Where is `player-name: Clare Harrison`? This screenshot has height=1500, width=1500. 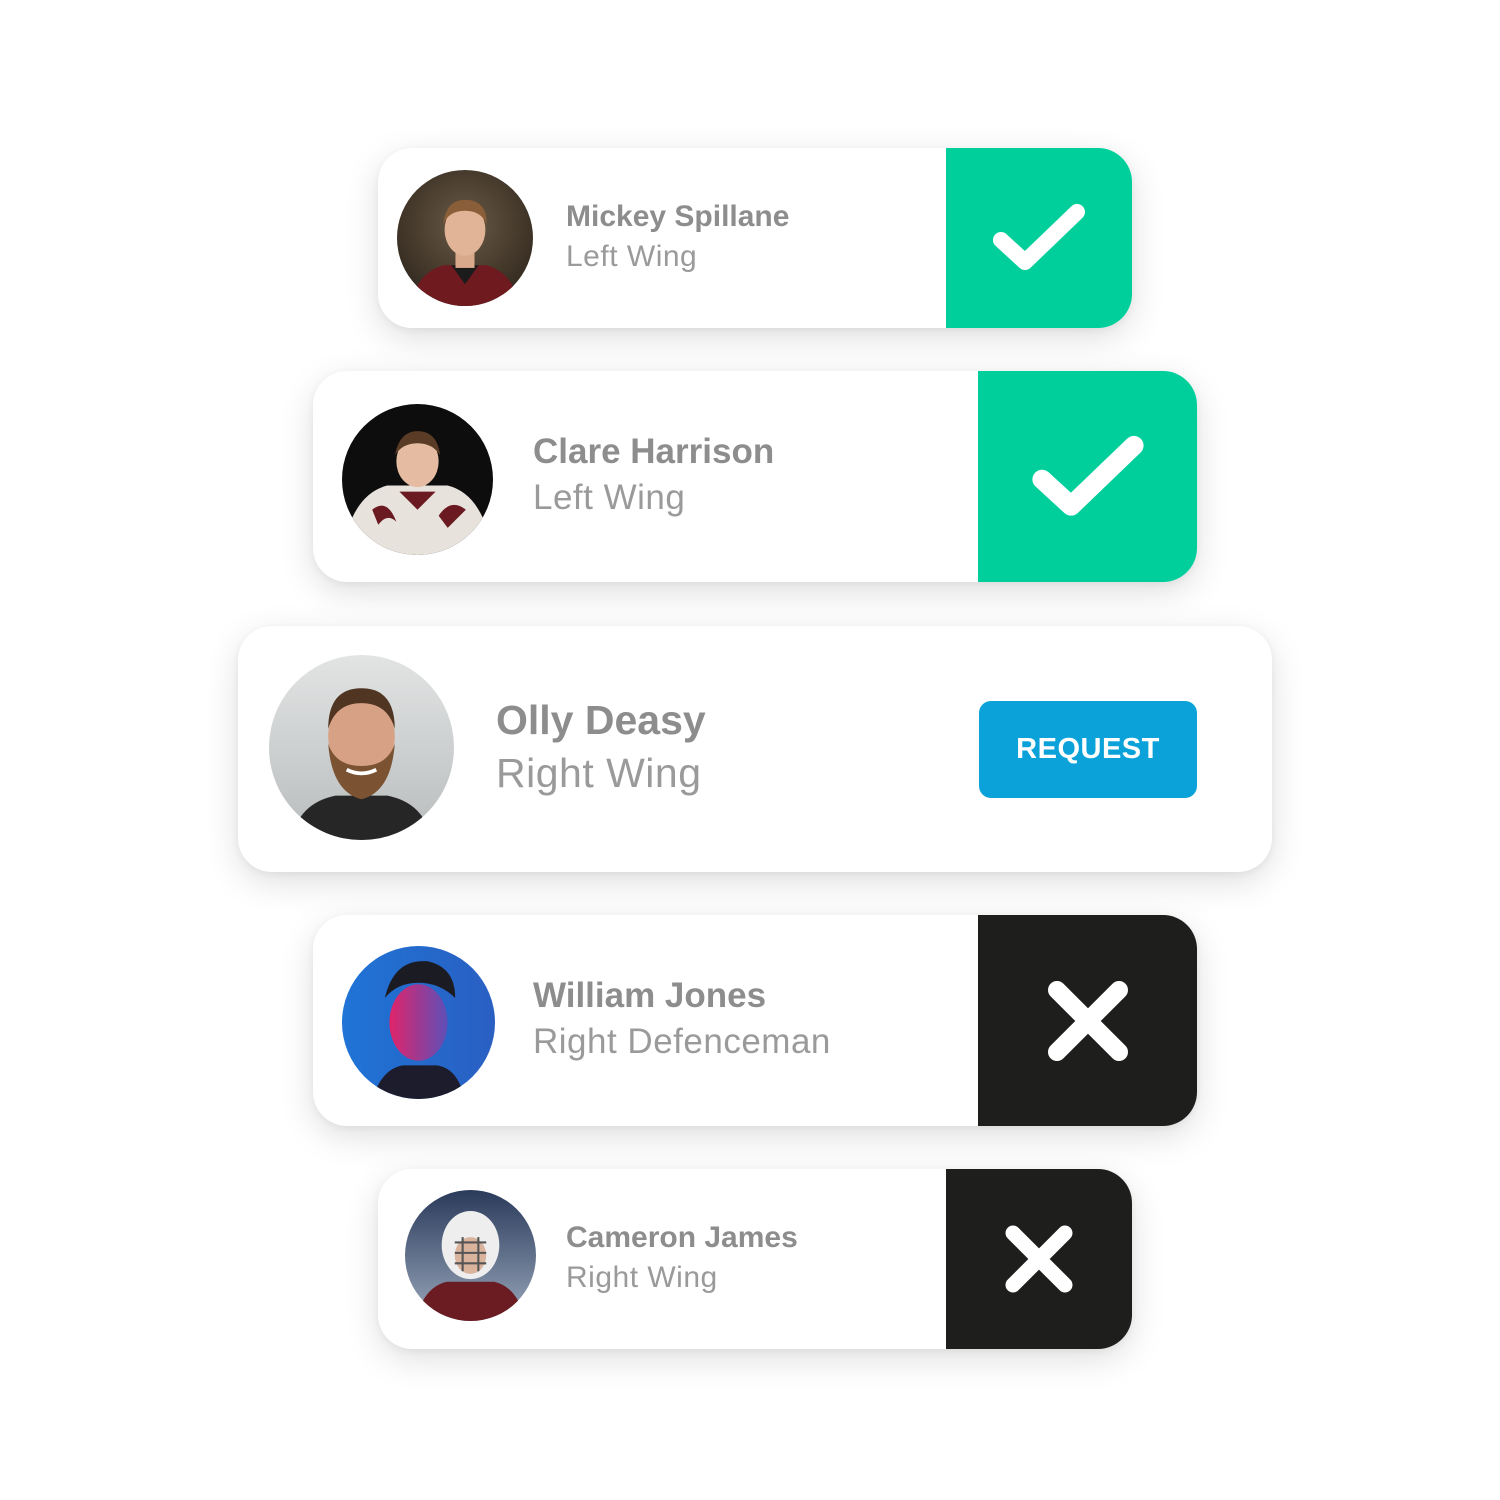 player-name: Clare Harrison is located at coordinates (654, 451).